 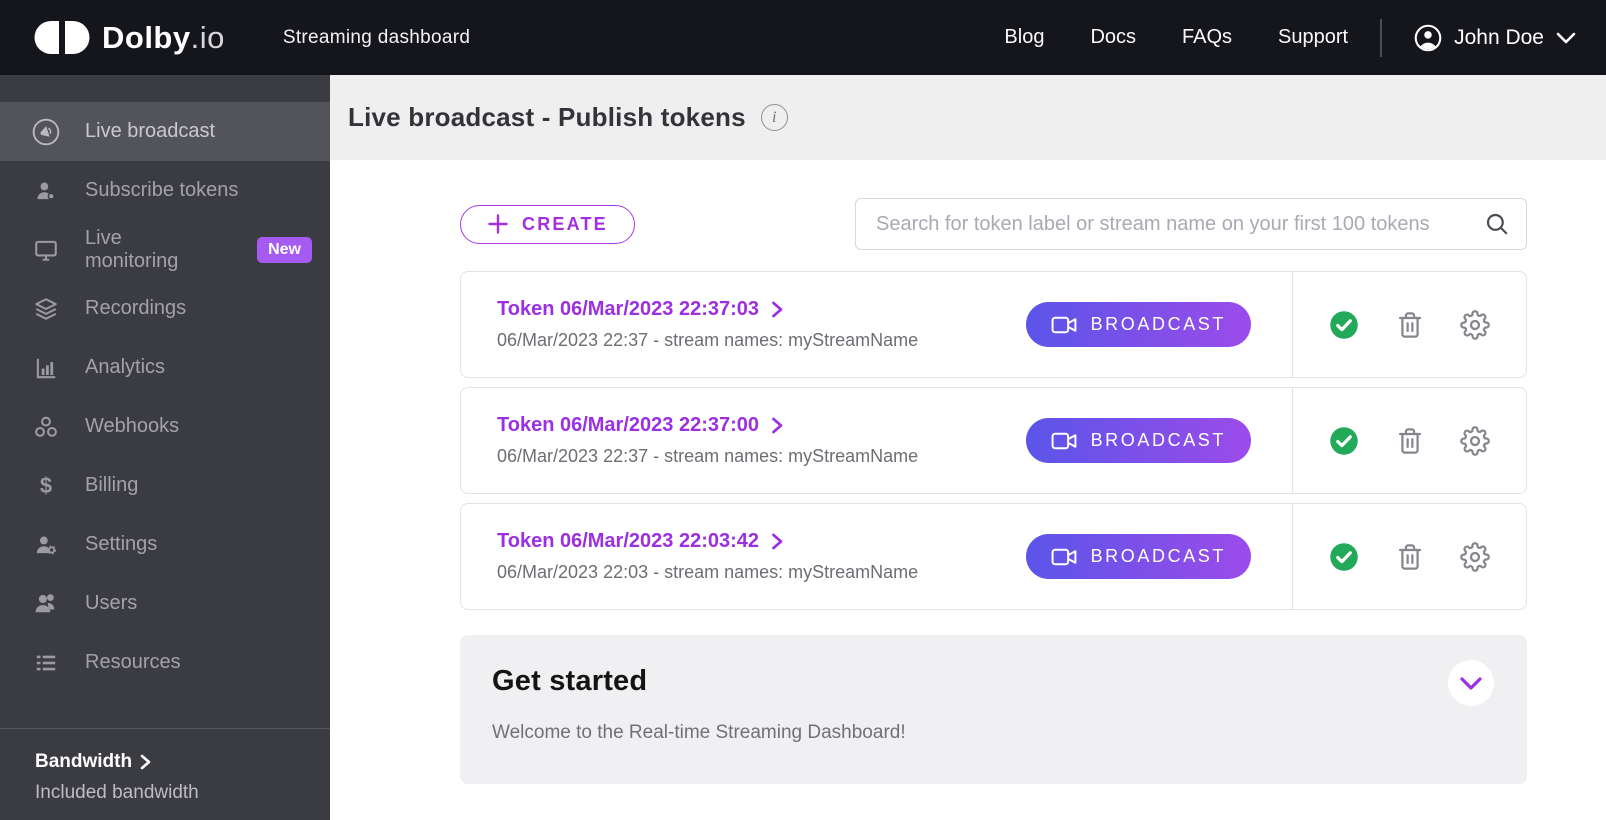 I want to click on sidebar-item-label: Billing, so click(x=112, y=485).